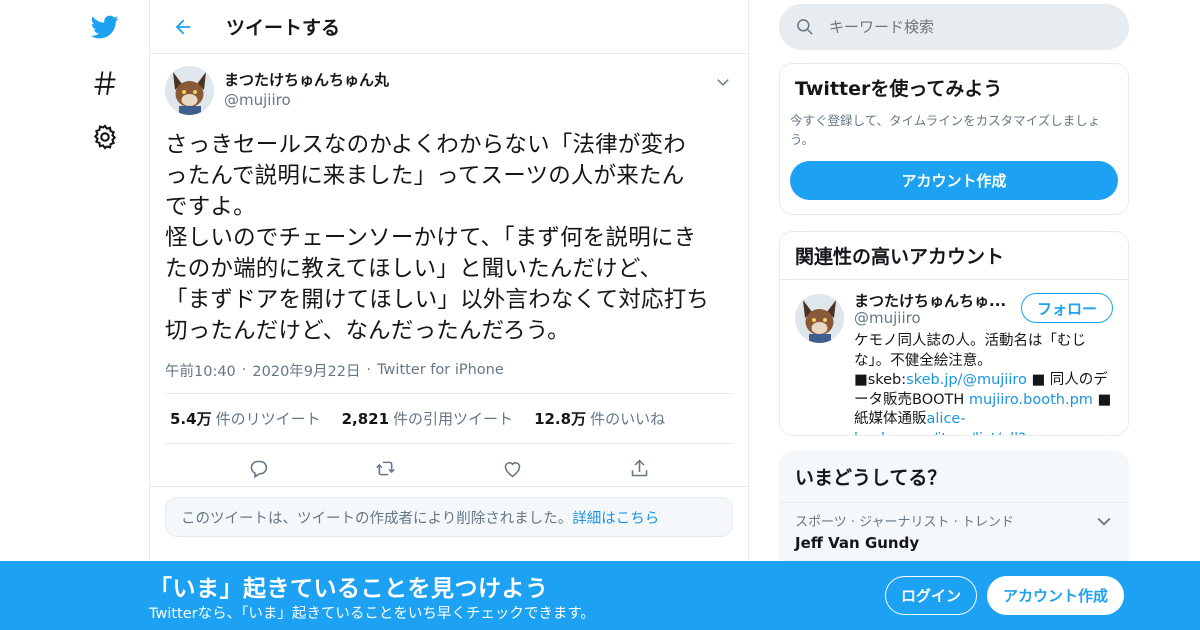  What do you see at coordinates (365, 419) in the screenshot?
I see `quote-count-value: 2,821` at bounding box center [365, 419].